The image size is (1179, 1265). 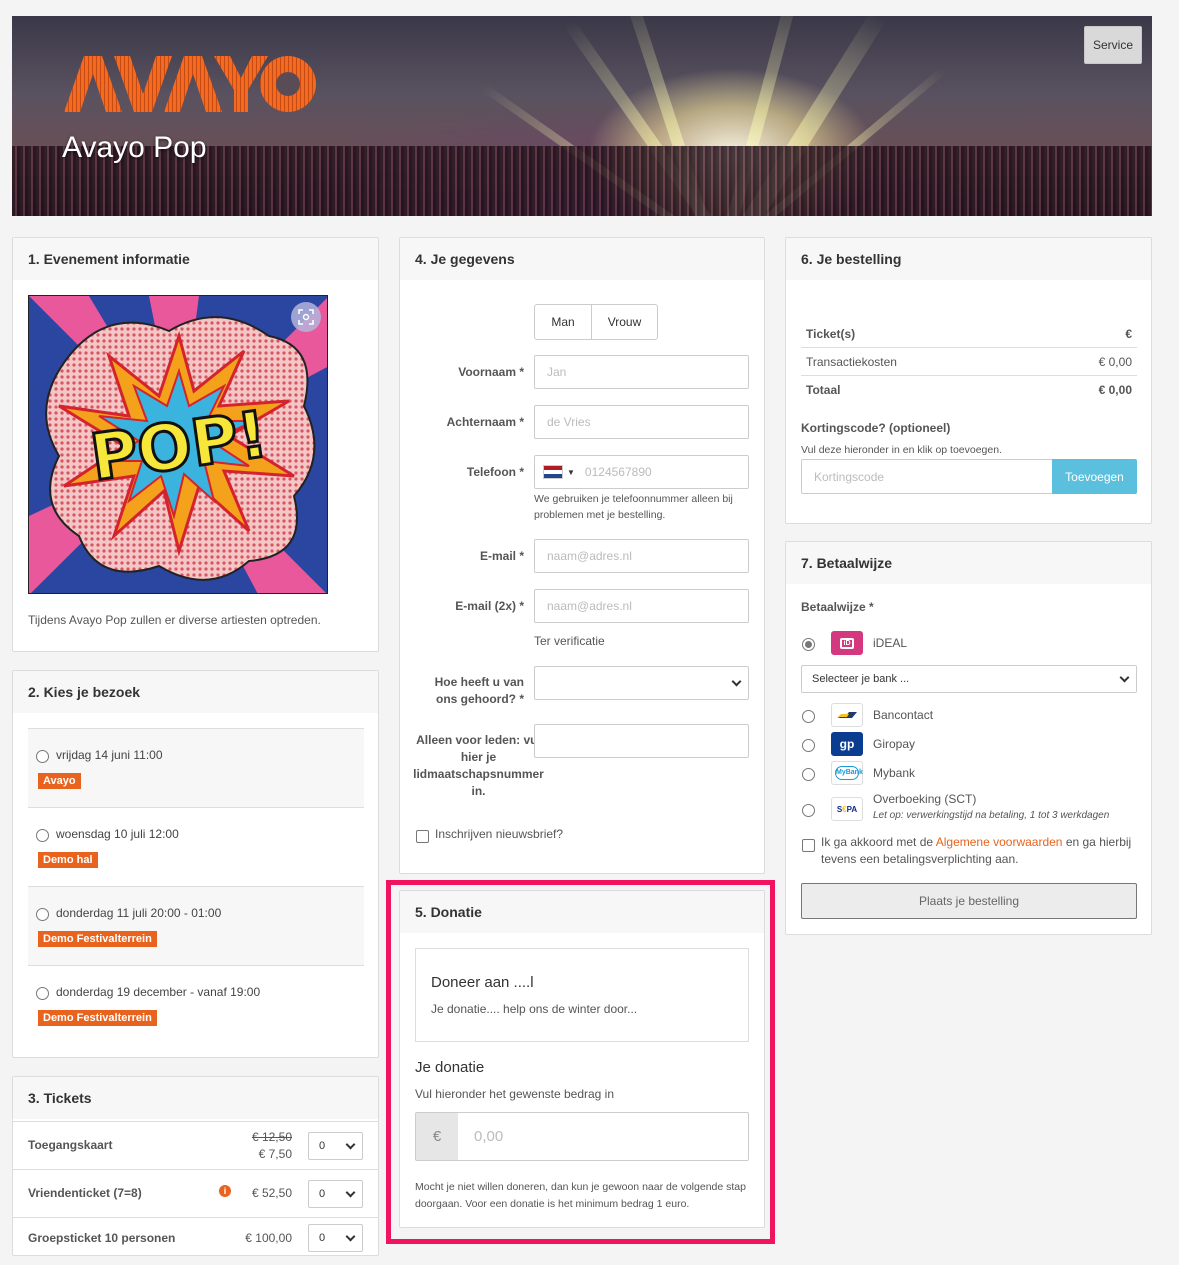 What do you see at coordinates (195, 1098) in the screenshot?
I see `section-title: 3. Tickets` at bounding box center [195, 1098].